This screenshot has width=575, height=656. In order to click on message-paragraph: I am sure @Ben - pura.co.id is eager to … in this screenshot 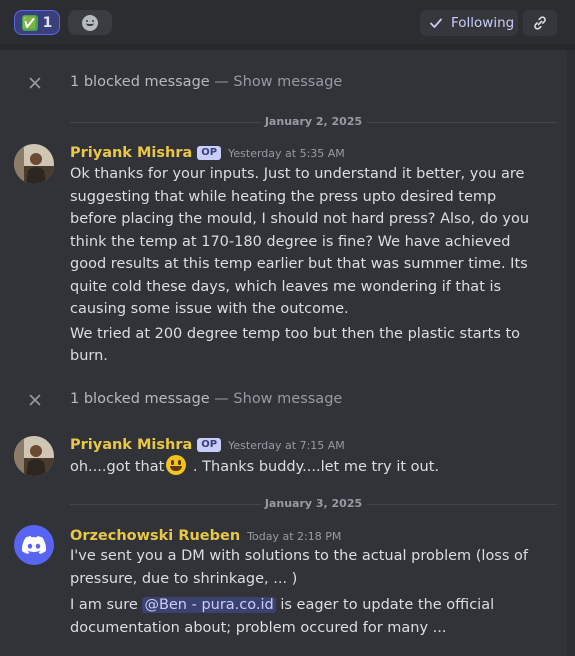, I will do `click(302, 616)`.